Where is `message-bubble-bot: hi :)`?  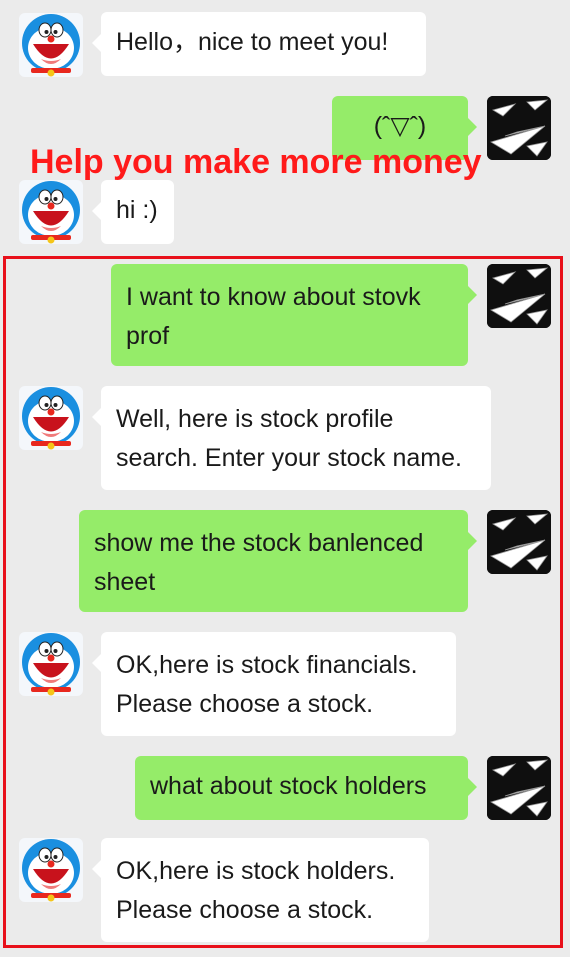
message-bubble-bot: hi :) is located at coordinates (133, 212).